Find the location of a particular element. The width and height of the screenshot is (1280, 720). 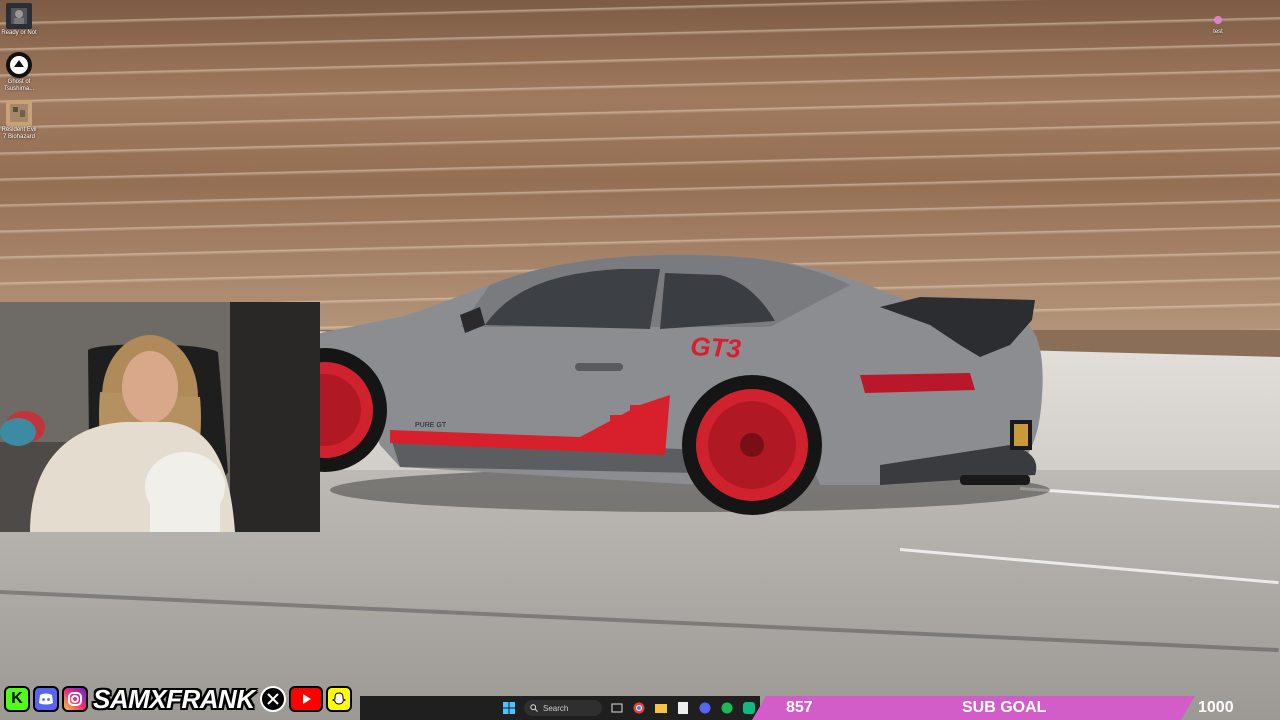

search-placeholder: Search is located at coordinates (556, 708).